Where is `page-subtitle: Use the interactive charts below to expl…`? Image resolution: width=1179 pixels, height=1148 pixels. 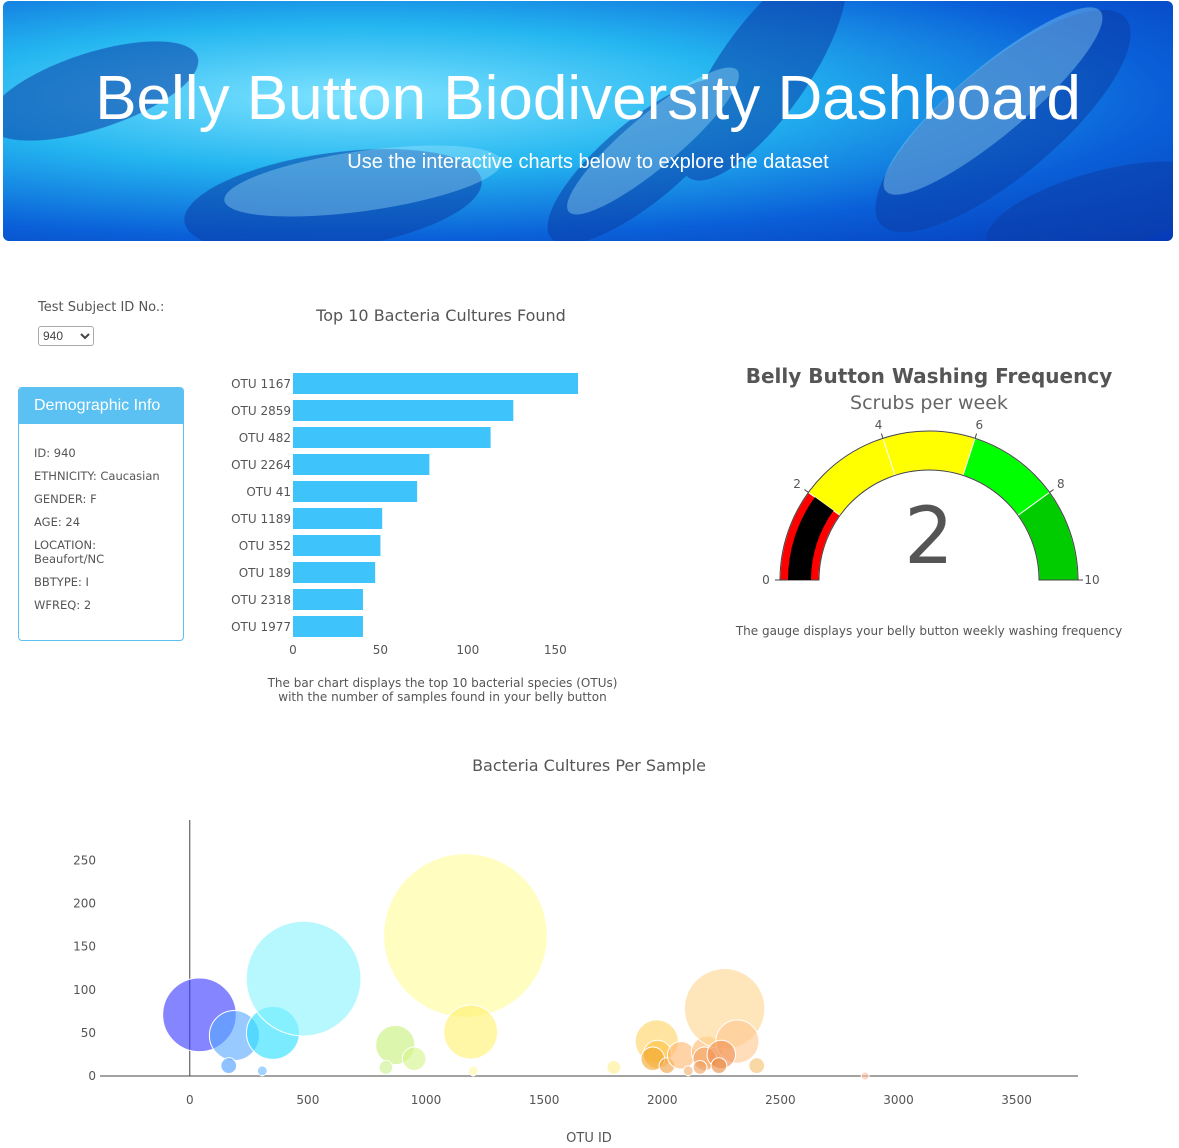
page-subtitle: Use the interactive charts below to expl… is located at coordinates (588, 162).